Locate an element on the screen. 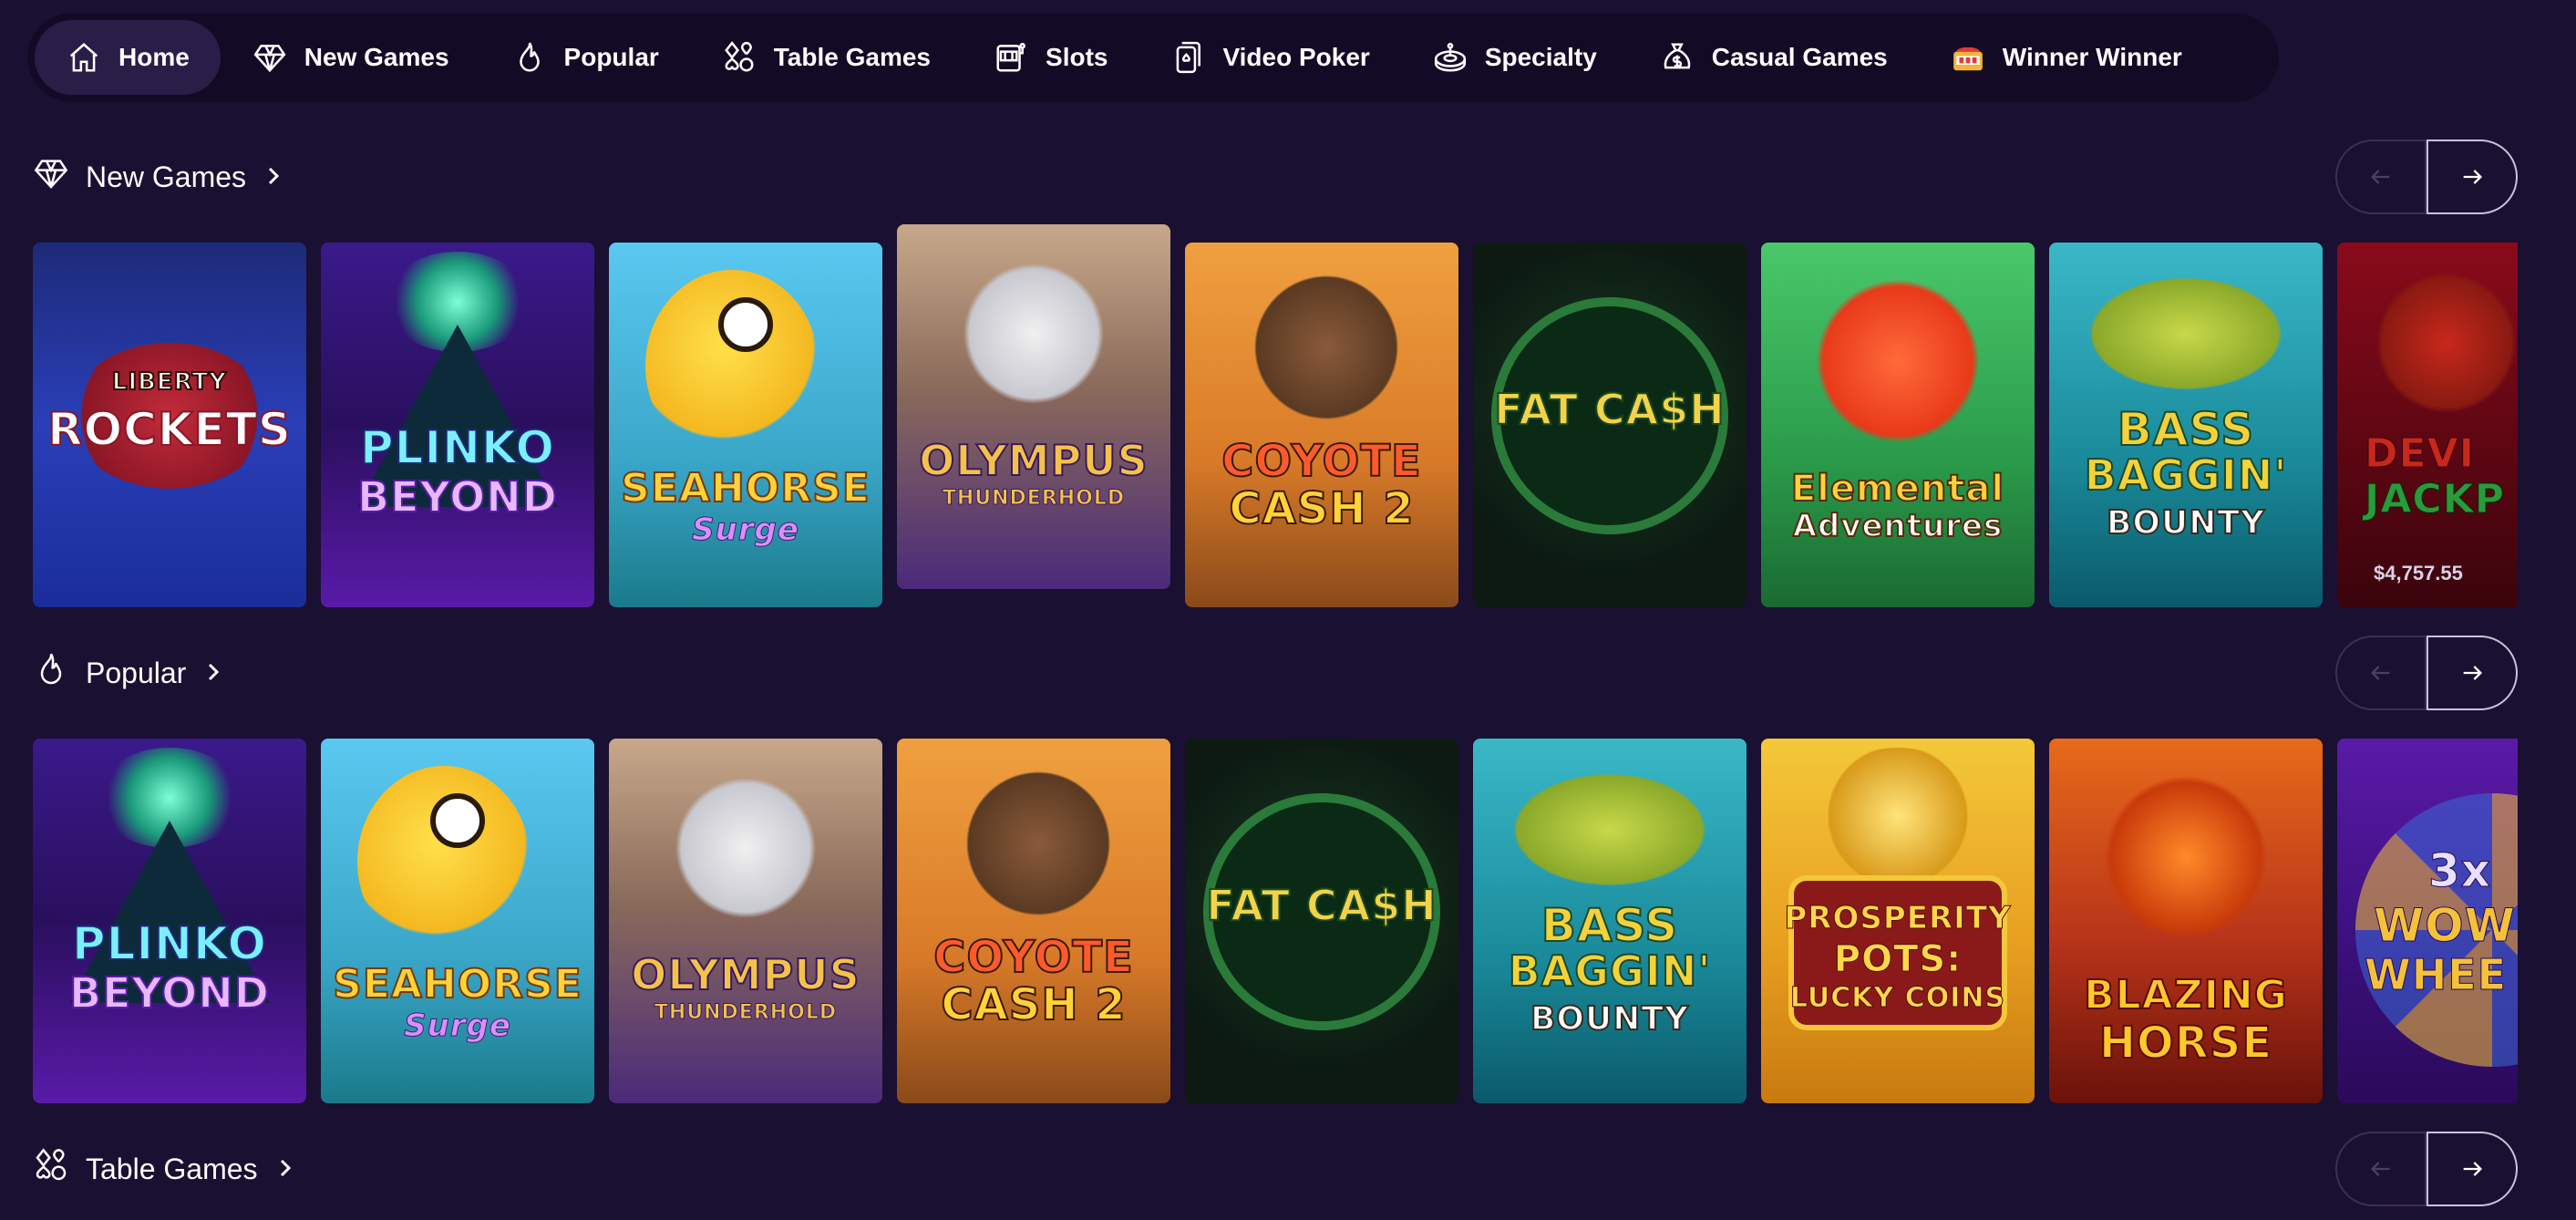  section-title: New Games is located at coordinates (166, 176).